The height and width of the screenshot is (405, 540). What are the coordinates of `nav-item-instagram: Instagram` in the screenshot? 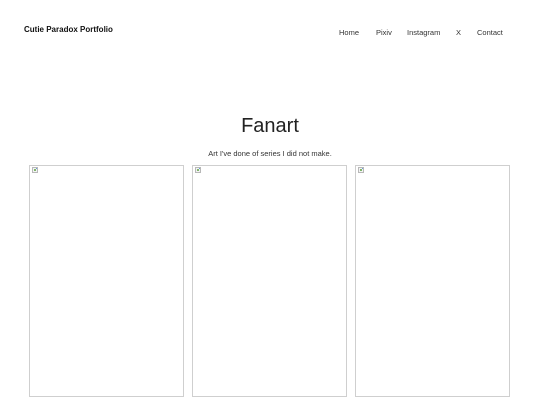 It's located at (423, 32).